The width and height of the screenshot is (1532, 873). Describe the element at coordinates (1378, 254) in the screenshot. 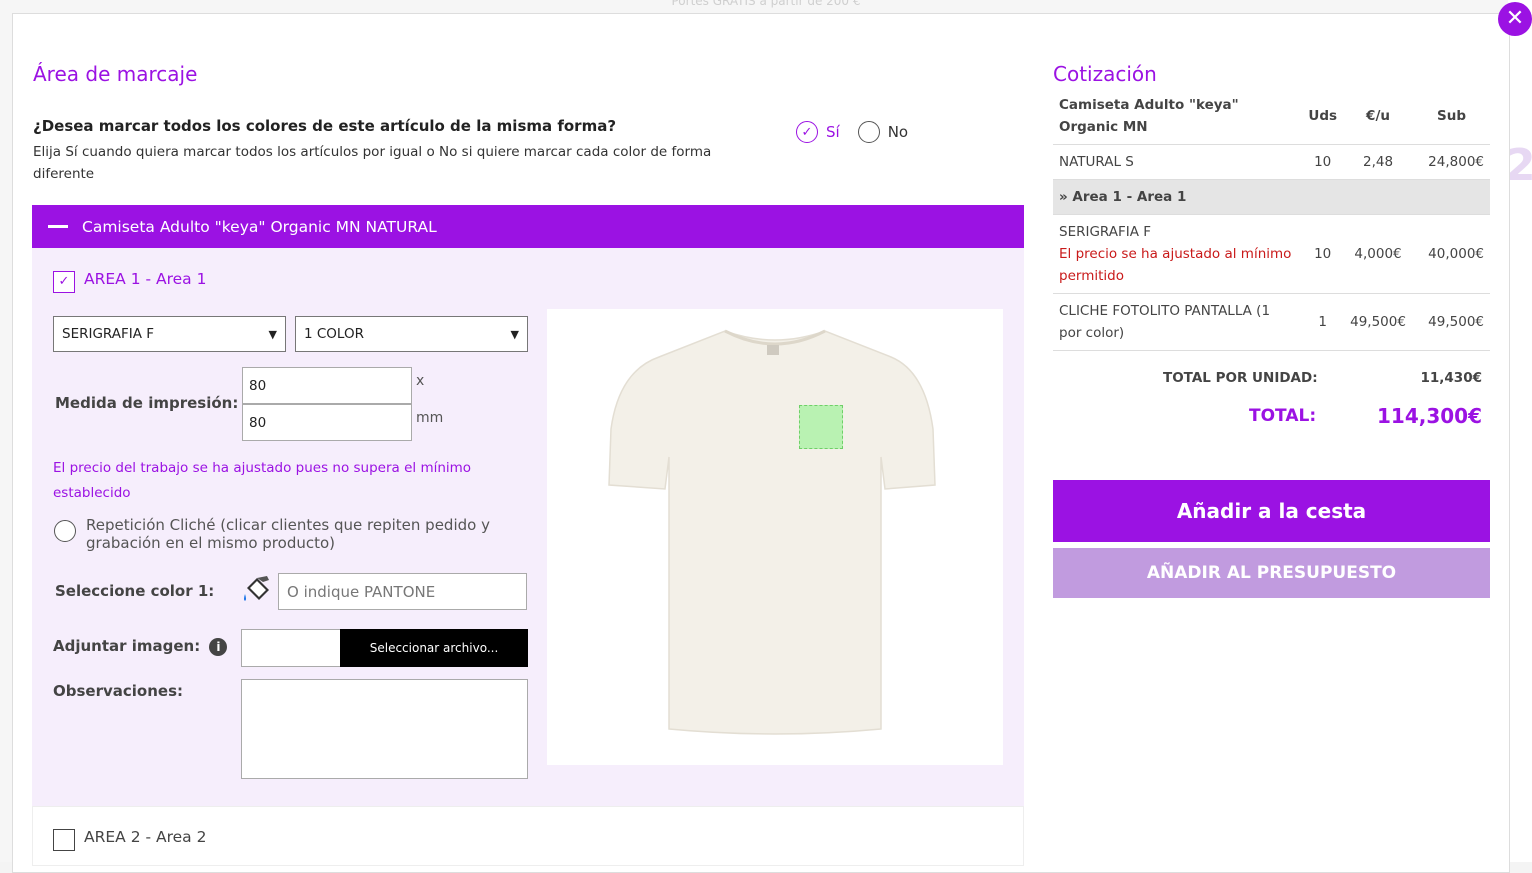

I see `row-price: 4,000€` at that location.